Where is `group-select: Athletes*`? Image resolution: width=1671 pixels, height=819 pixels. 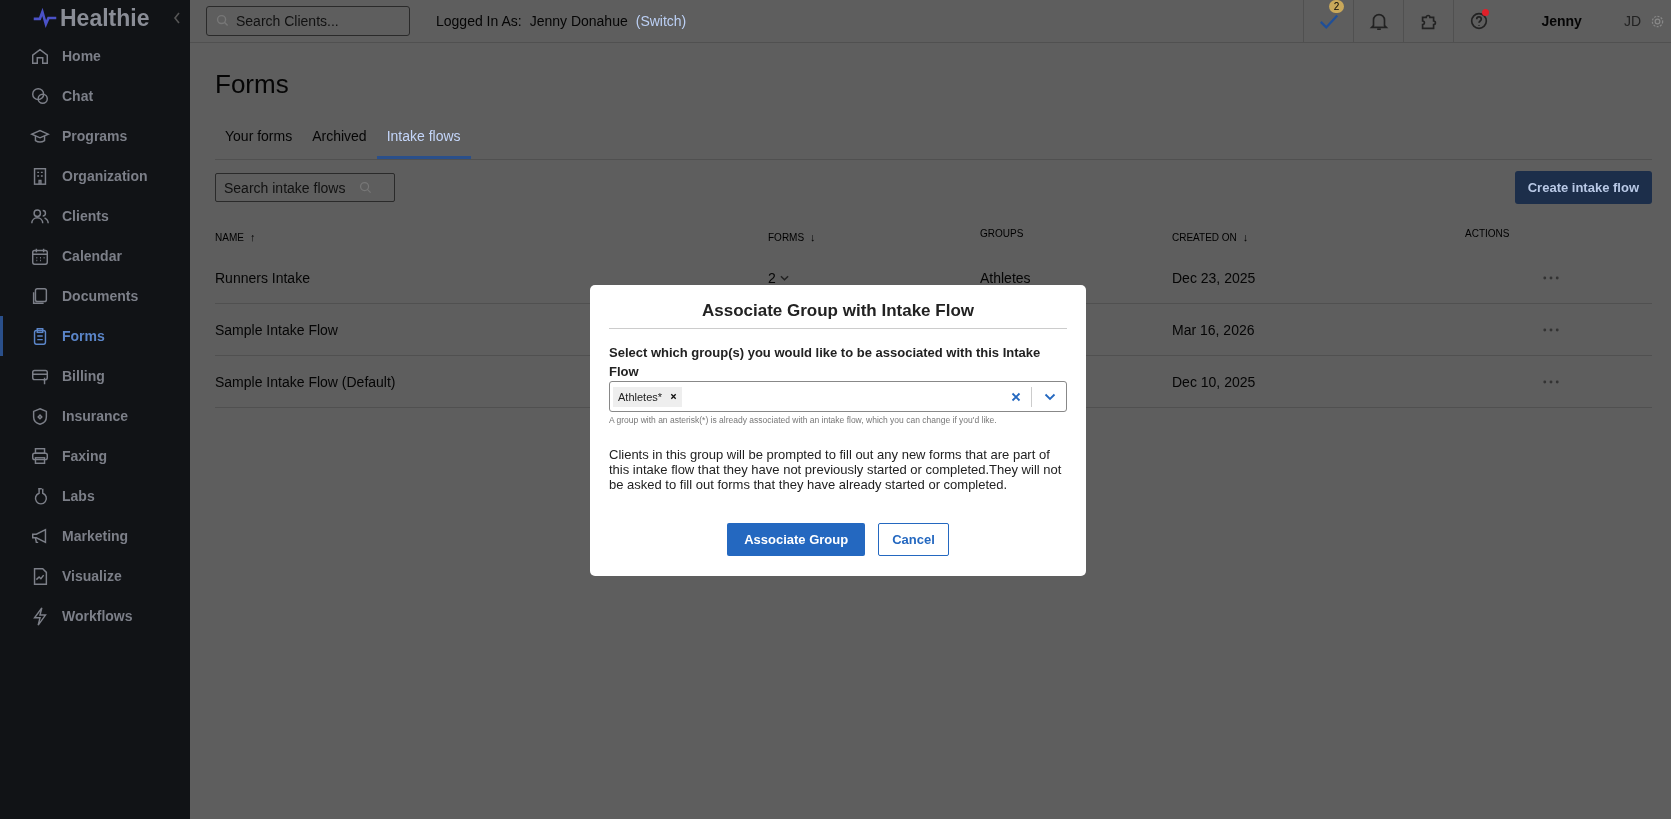 group-select: Athletes* is located at coordinates (838, 396).